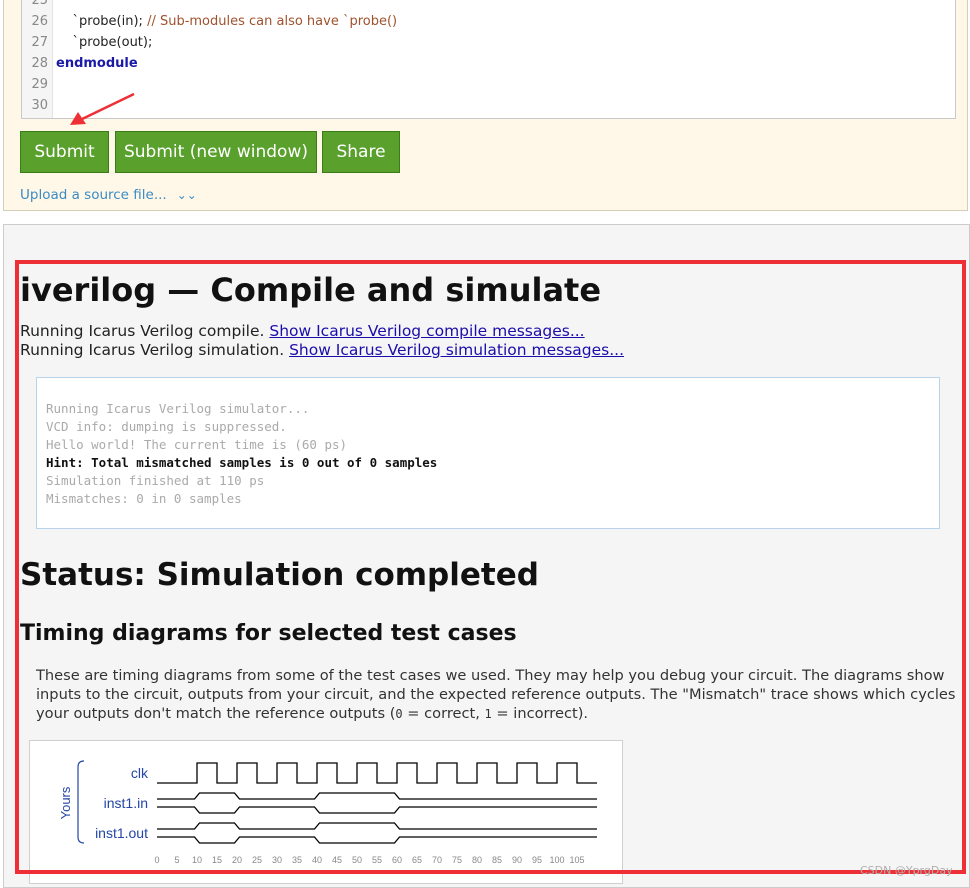 This screenshot has width=970, height=888. I want to click on time-tick-label: 75, so click(457, 860).